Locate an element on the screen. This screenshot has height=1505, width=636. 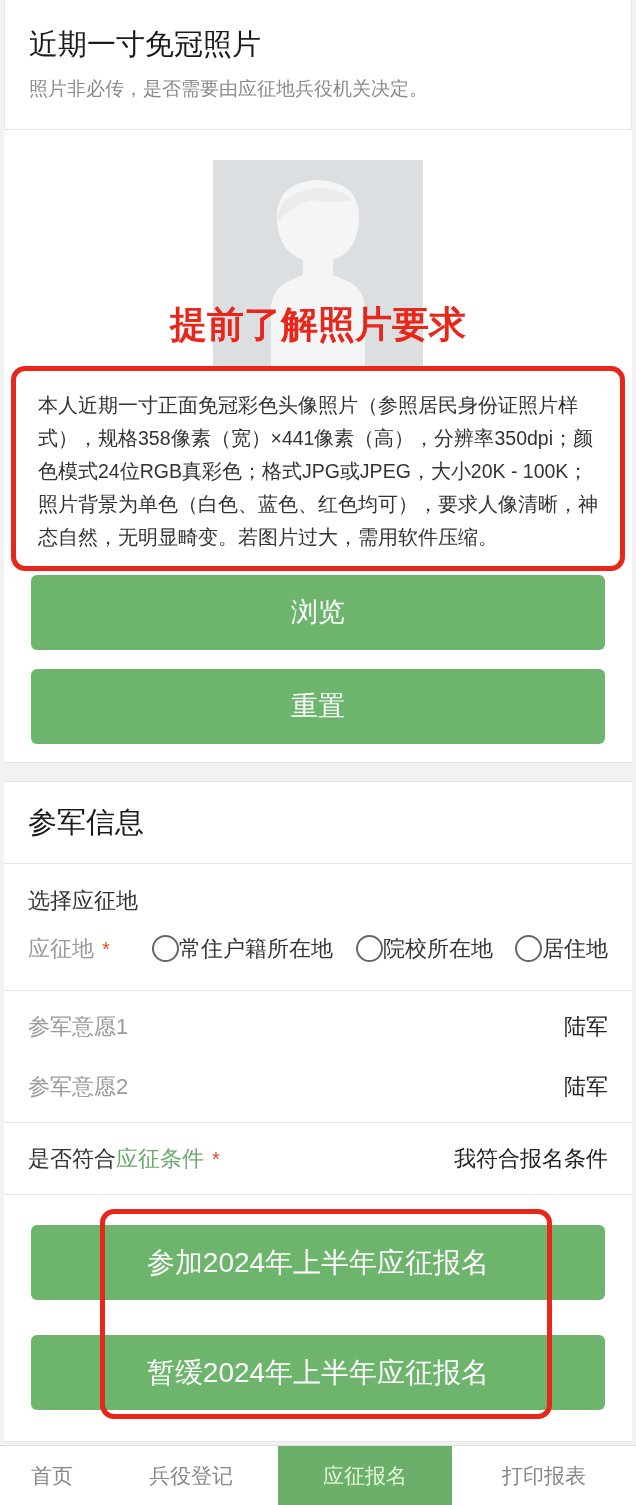
annotation-caption: 提前了解照片要求 is located at coordinates (318, 324).